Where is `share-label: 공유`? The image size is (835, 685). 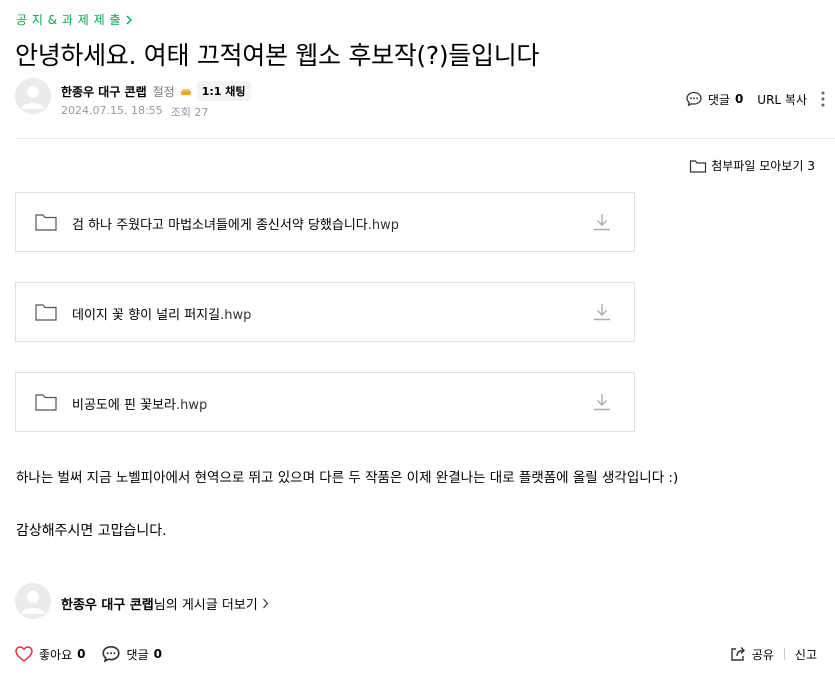
share-label: 공유 is located at coordinates (762, 654).